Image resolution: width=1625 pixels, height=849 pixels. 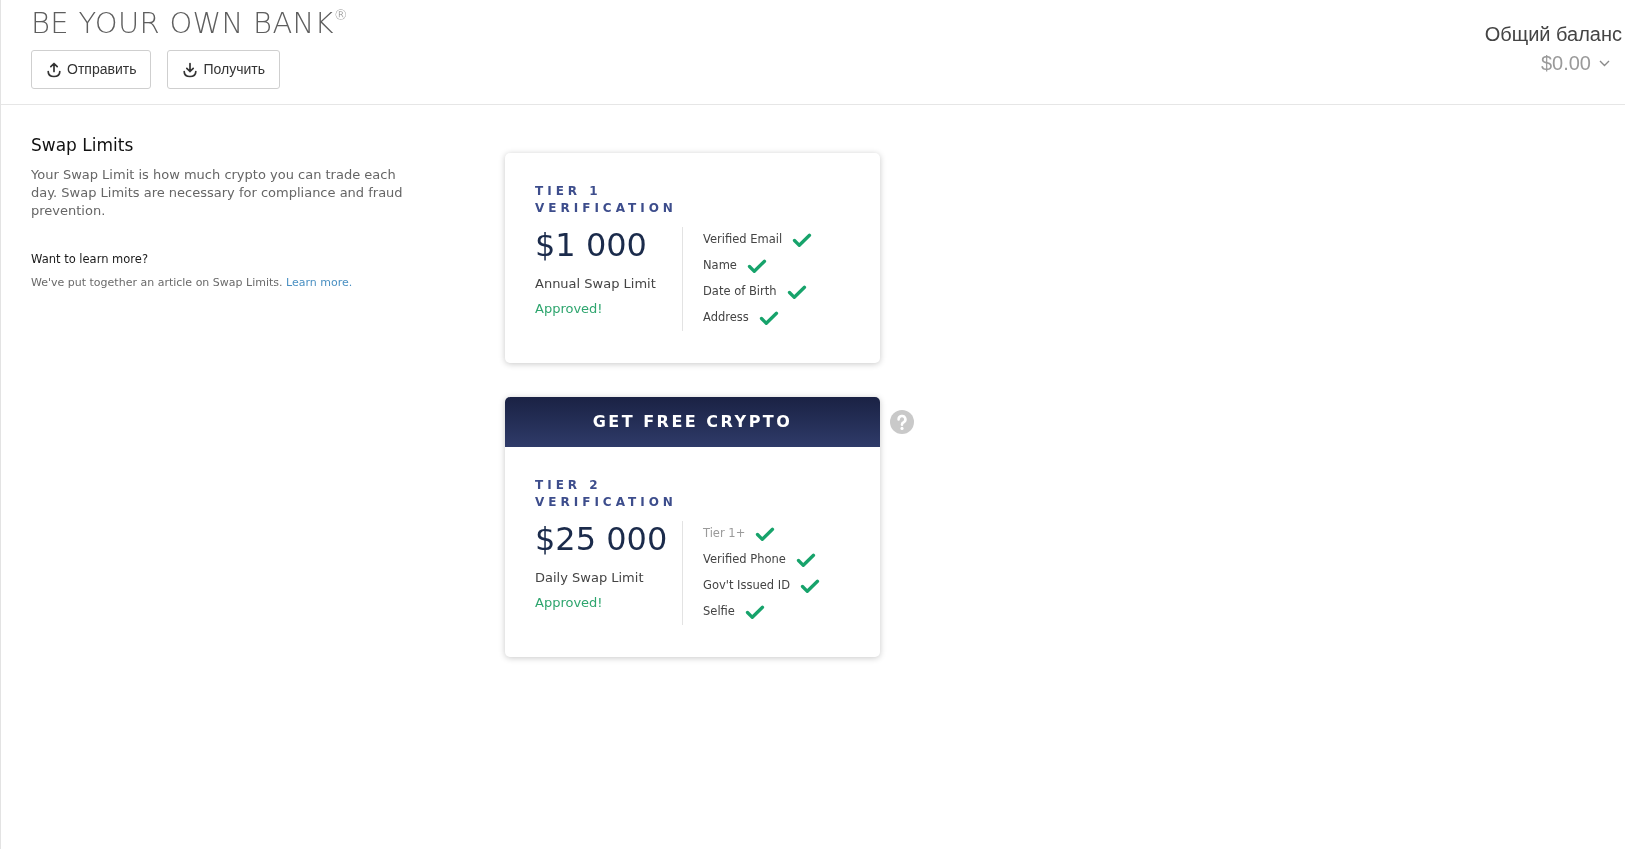 I want to click on requirement-label: Verified Phone, so click(x=744, y=560).